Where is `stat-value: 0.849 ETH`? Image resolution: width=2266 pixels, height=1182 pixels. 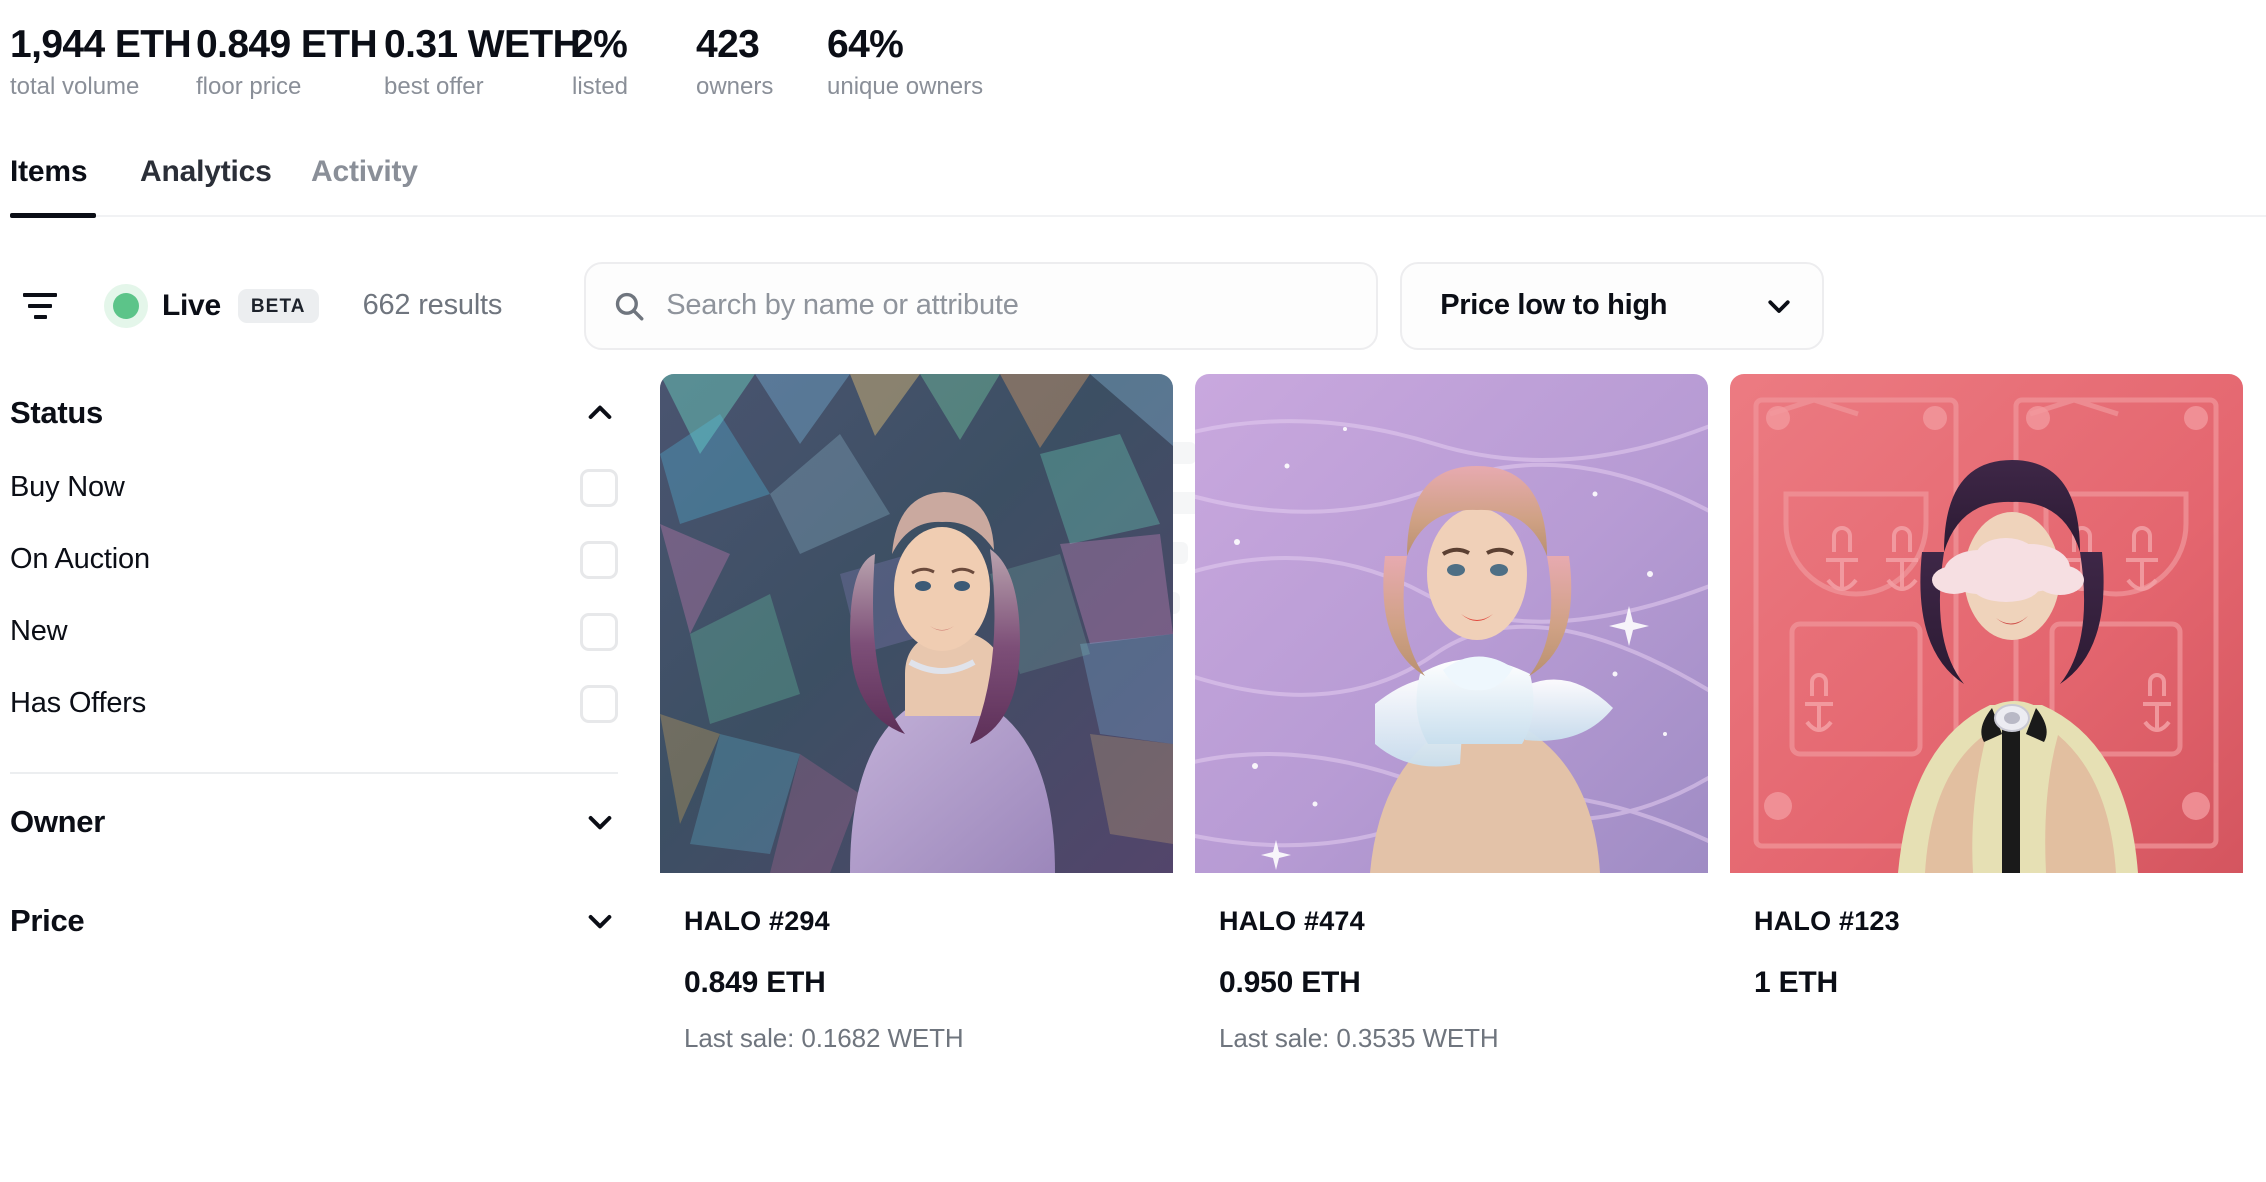
stat-value: 0.849 ETH is located at coordinates (287, 44).